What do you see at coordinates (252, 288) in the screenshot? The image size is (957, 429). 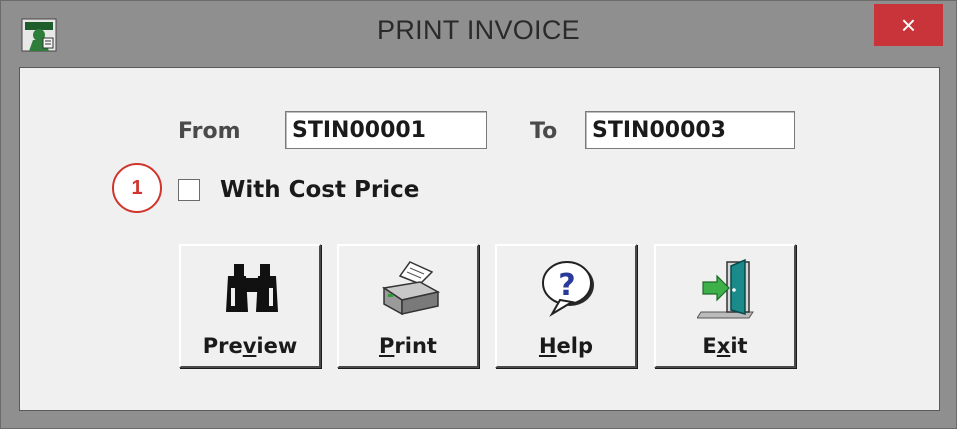 I see `binoculars-icon` at bounding box center [252, 288].